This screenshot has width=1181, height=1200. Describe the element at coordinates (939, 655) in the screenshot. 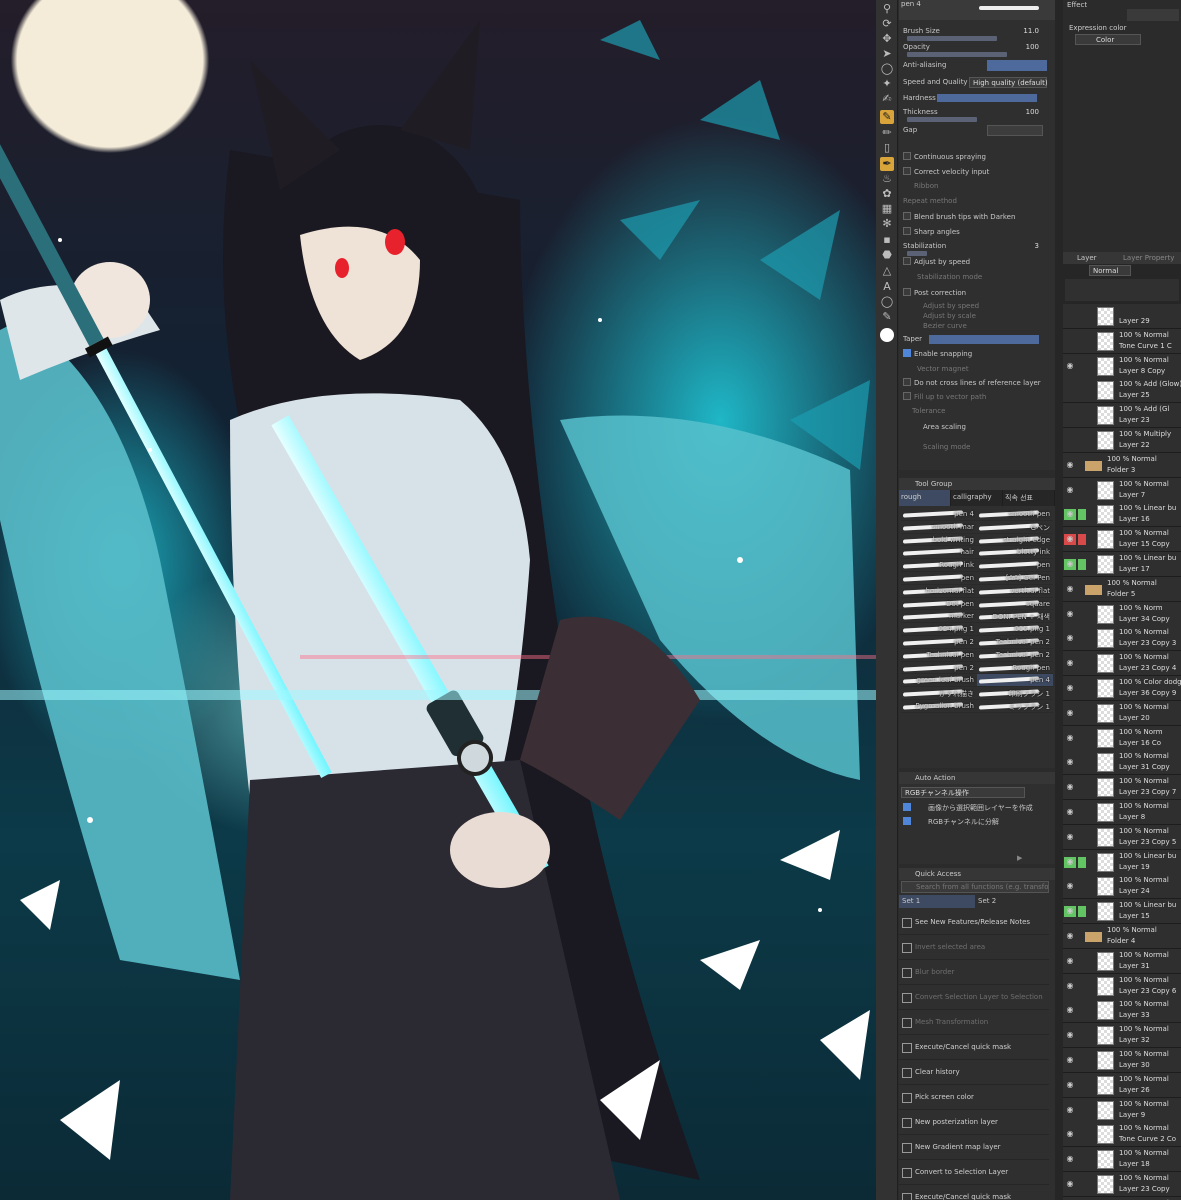

I see `brush-item: Technical pen` at that location.